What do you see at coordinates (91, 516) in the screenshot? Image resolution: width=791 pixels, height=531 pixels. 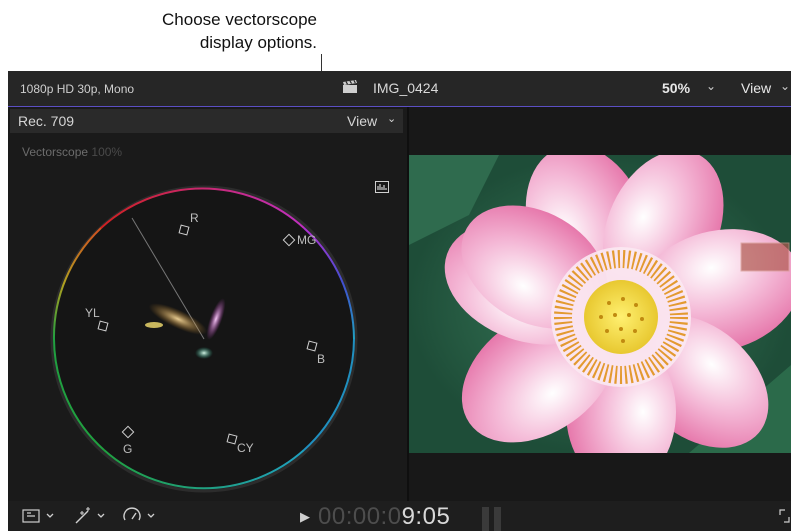 I see `transform-tools-icon` at bounding box center [91, 516].